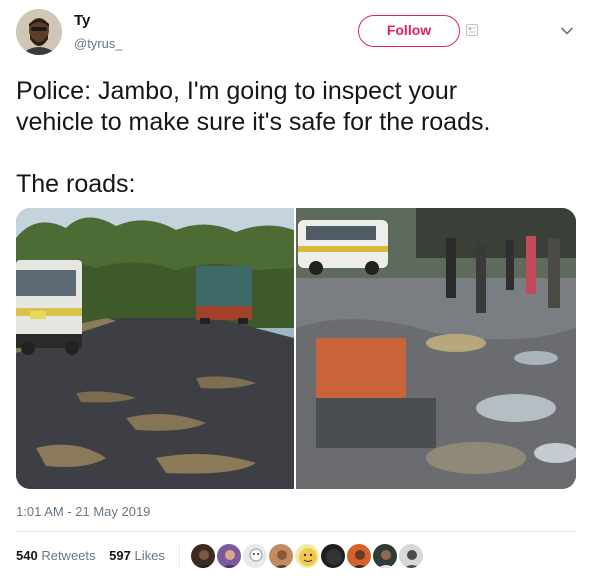 This screenshot has height=578, width=597. What do you see at coordinates (149, 555) in the screenshot?
I see `likes-label: Likes` at bounding box center [149, 555].